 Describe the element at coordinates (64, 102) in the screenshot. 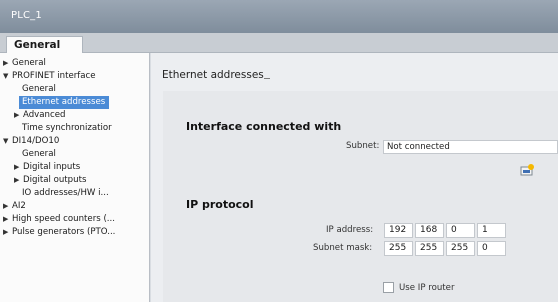

I see `tree-item-ethernet-addresses: Ethernet addresses` at that location.